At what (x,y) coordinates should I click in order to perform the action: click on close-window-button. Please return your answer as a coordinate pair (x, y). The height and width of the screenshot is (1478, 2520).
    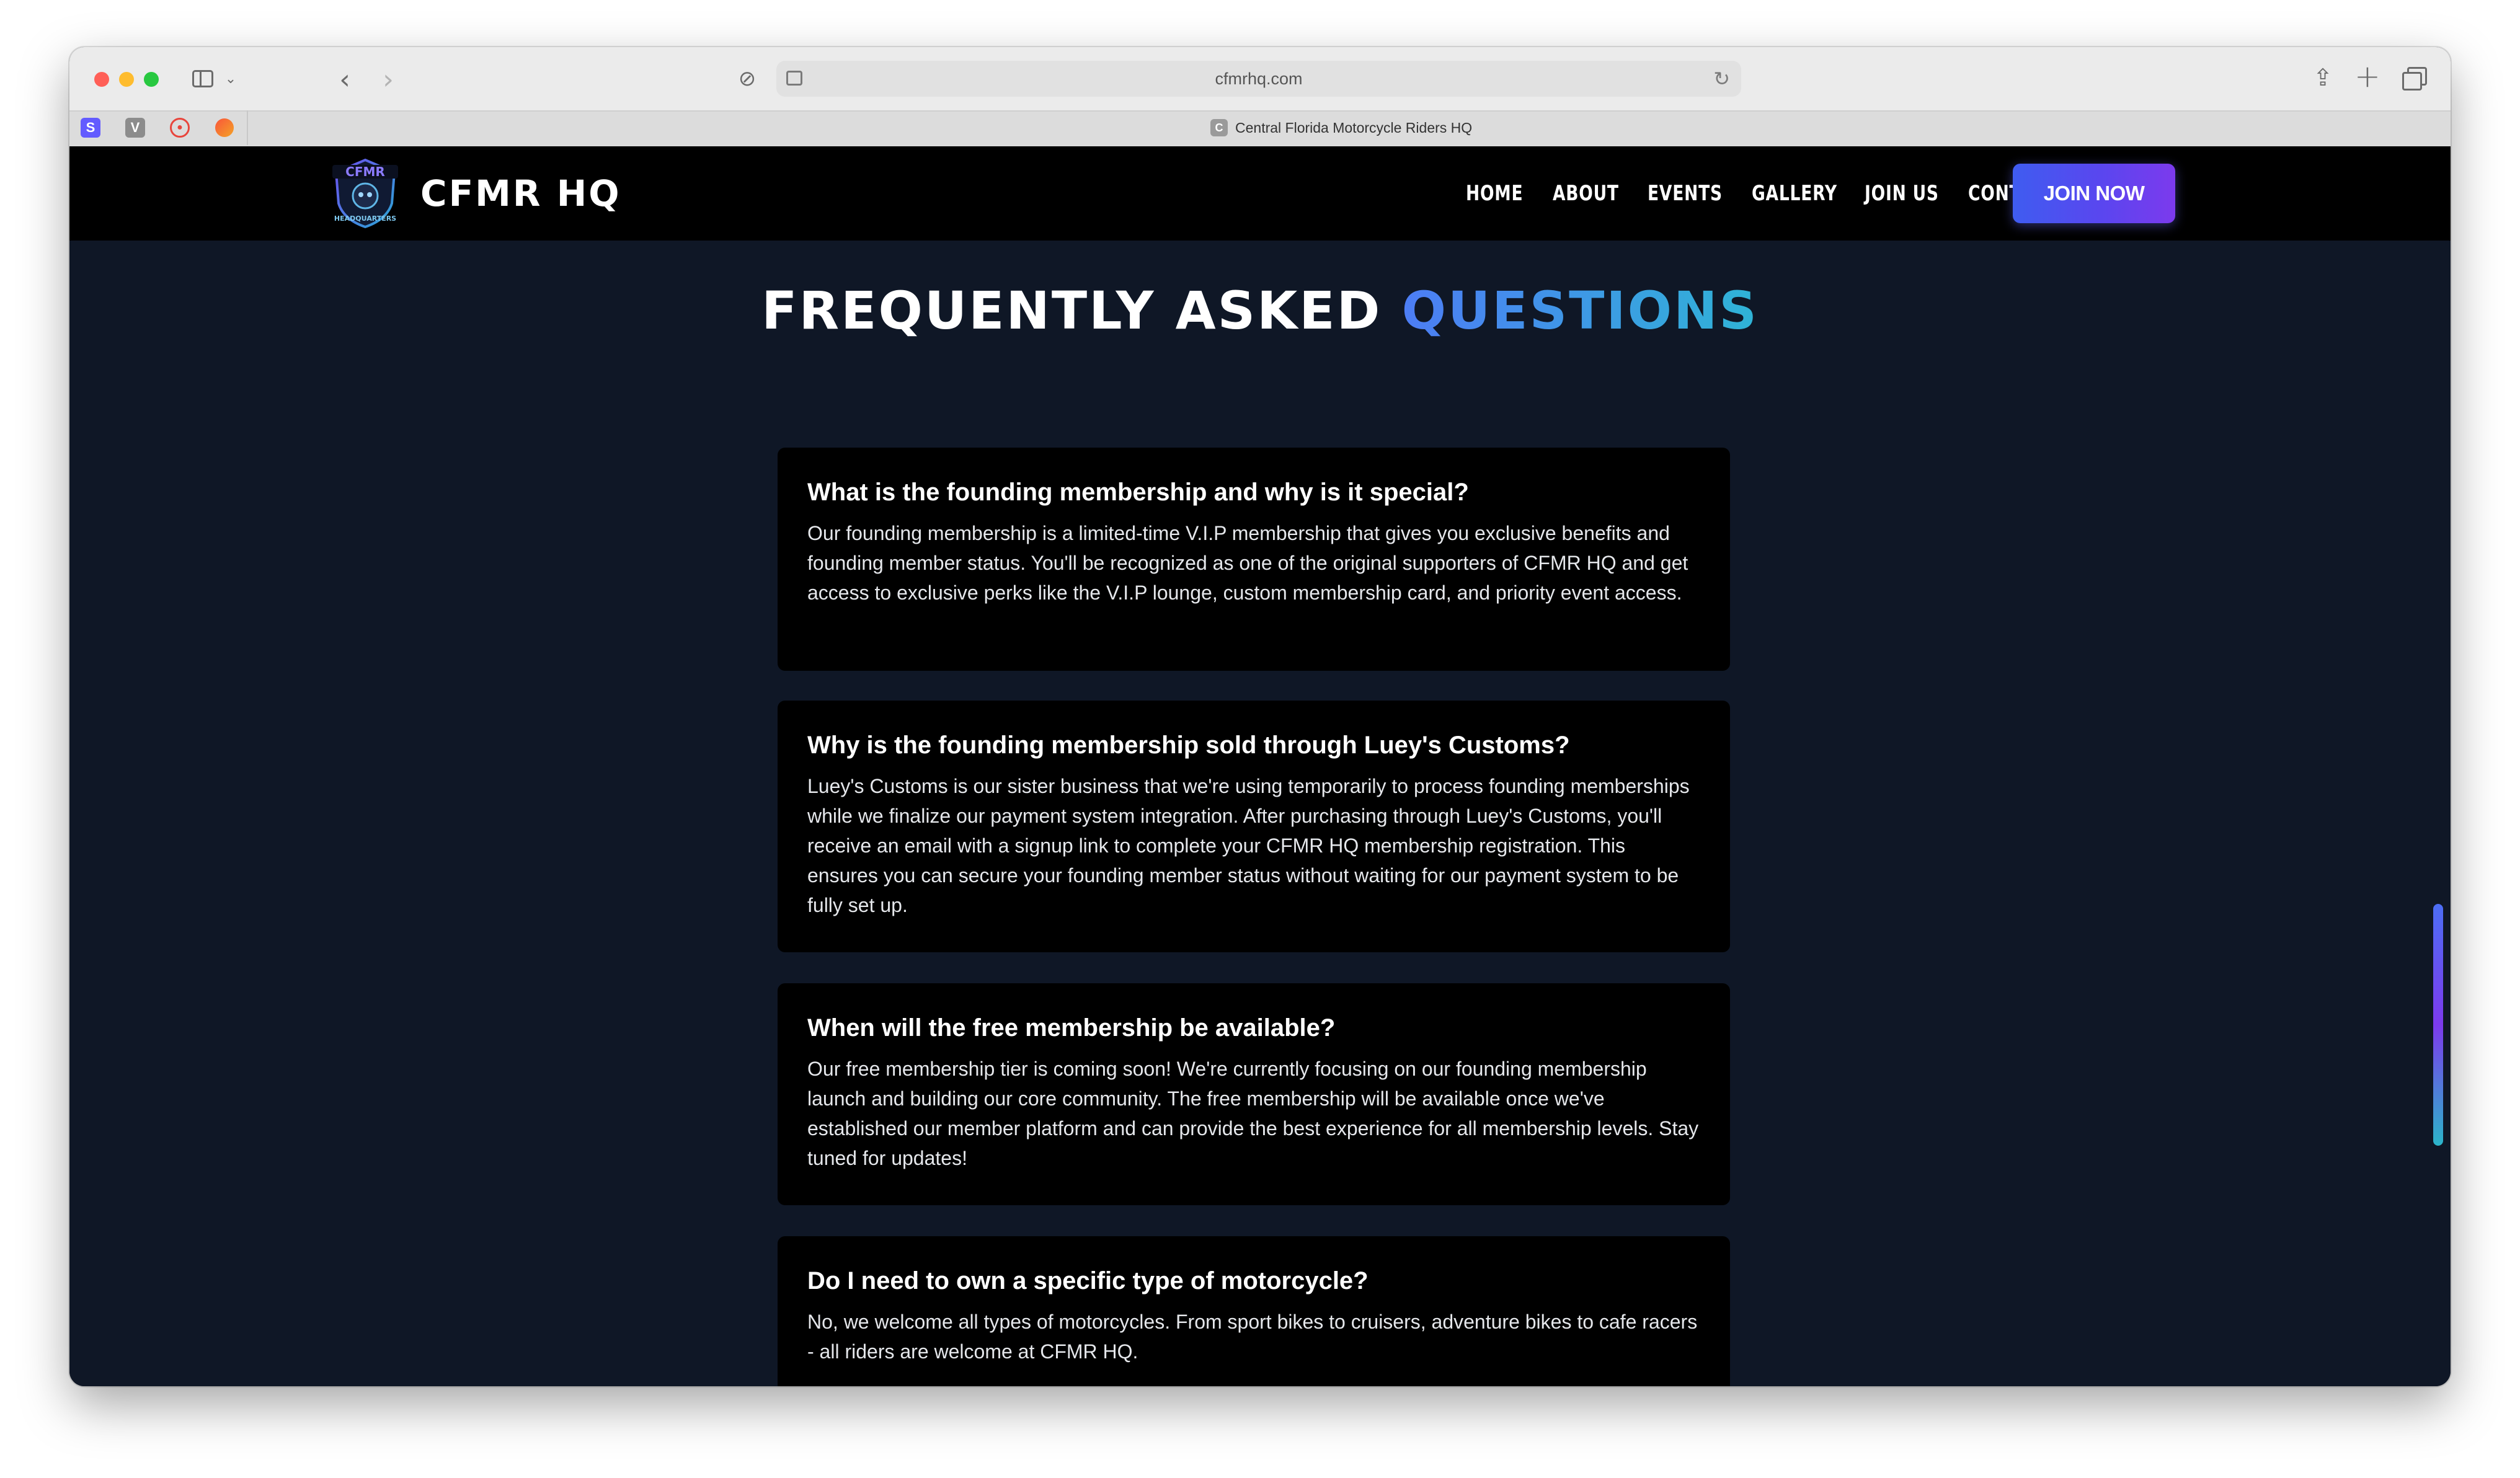
    Looking at the image, I should click on (101, 79).